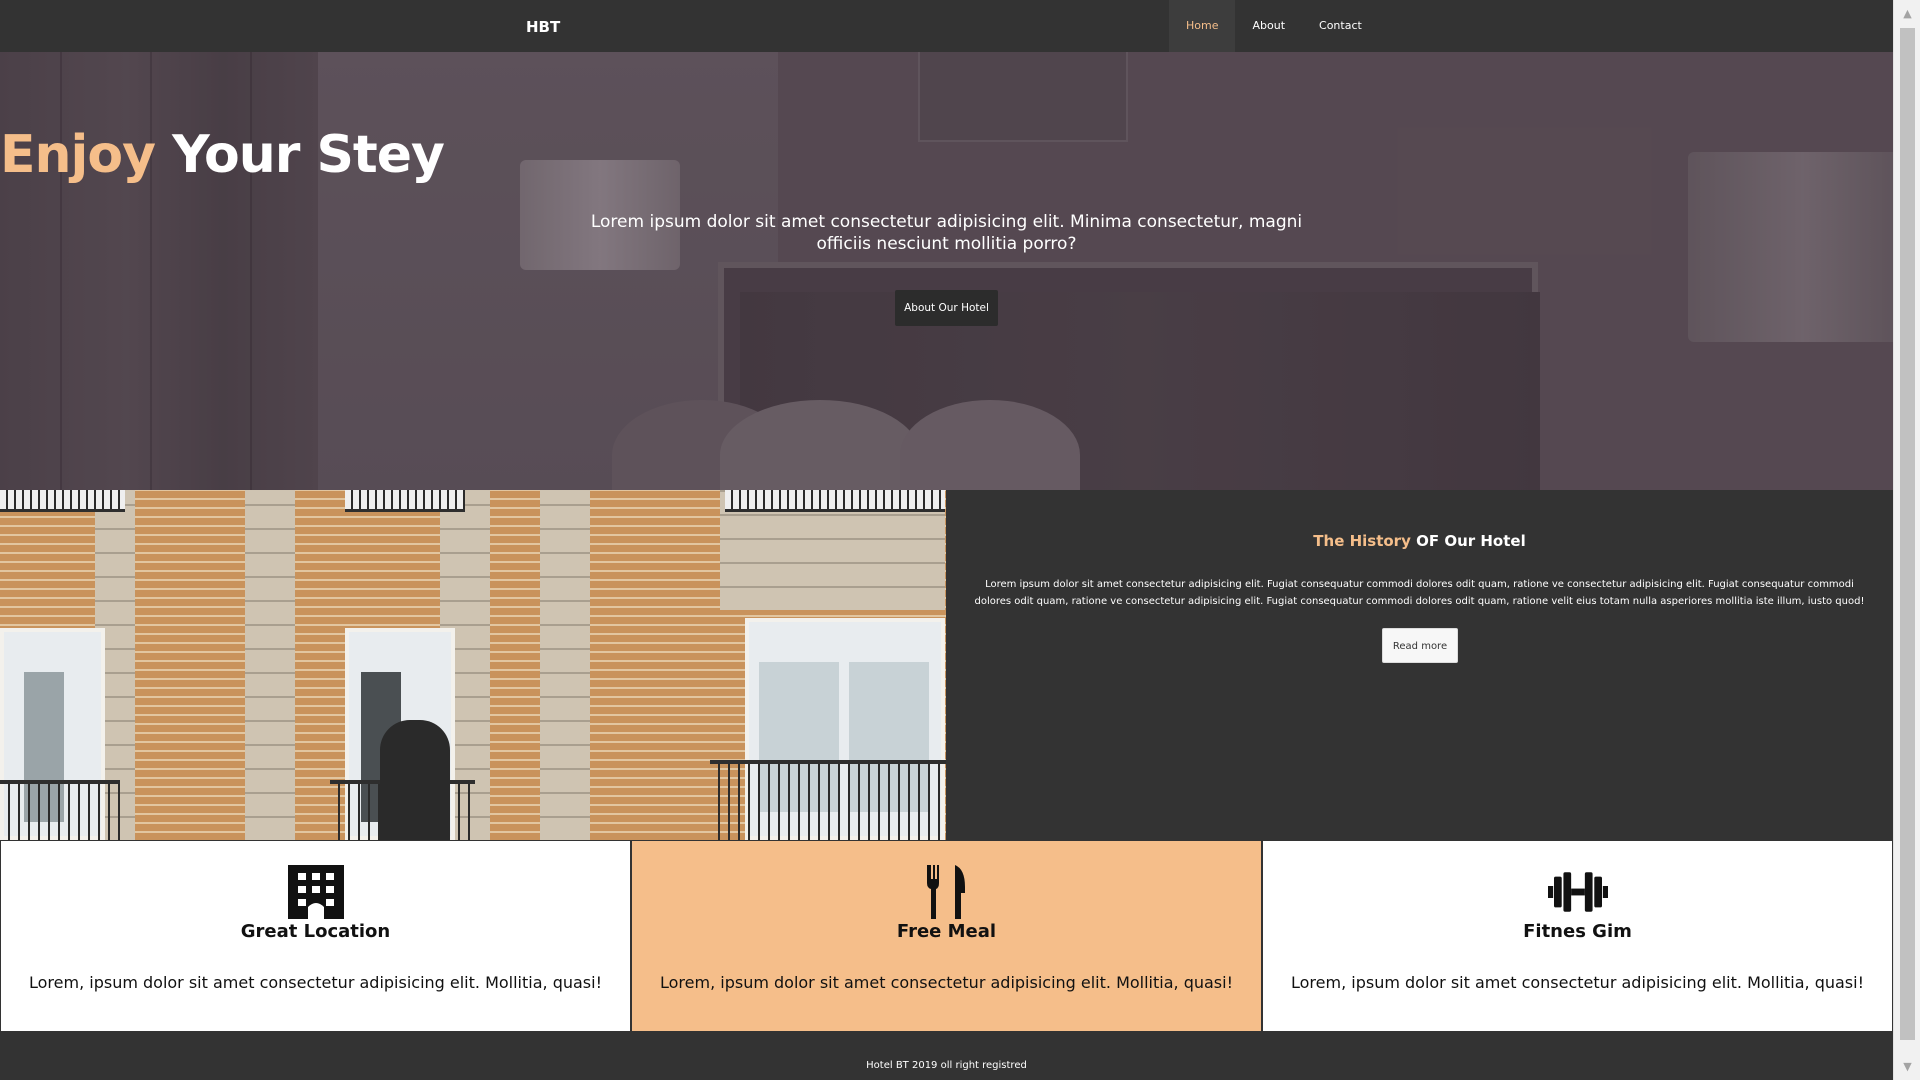  Describe the element at coordinates (300, 155) in the screenshot. I see `hero-title-rest: Your Stey` at that location.